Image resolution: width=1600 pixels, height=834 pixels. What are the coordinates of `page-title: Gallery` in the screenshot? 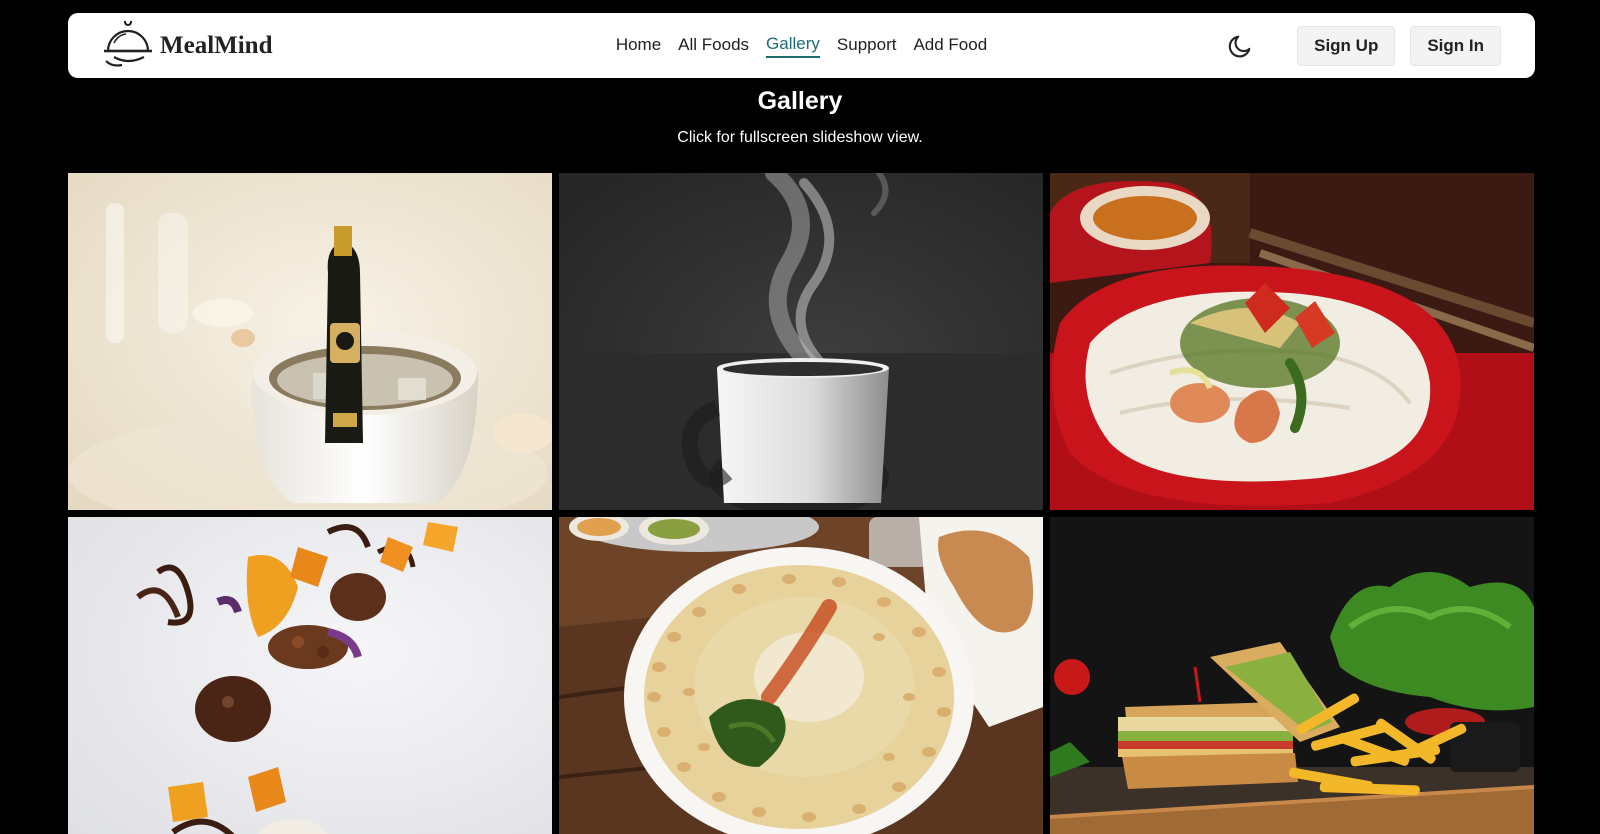 It's located at (800, 101).